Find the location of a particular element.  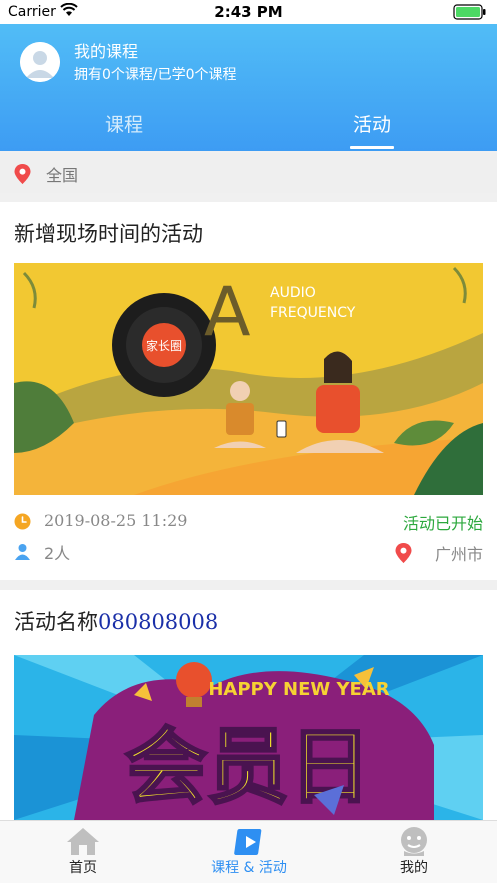

activity-city: 广州市 is located at coordinates (458, 554).